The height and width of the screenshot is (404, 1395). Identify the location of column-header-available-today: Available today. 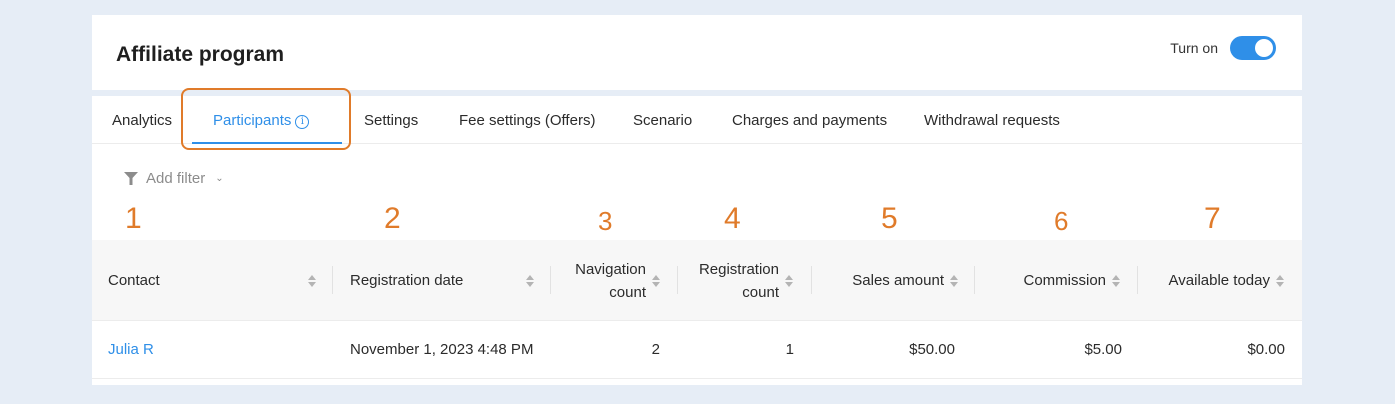
(1217, 280).